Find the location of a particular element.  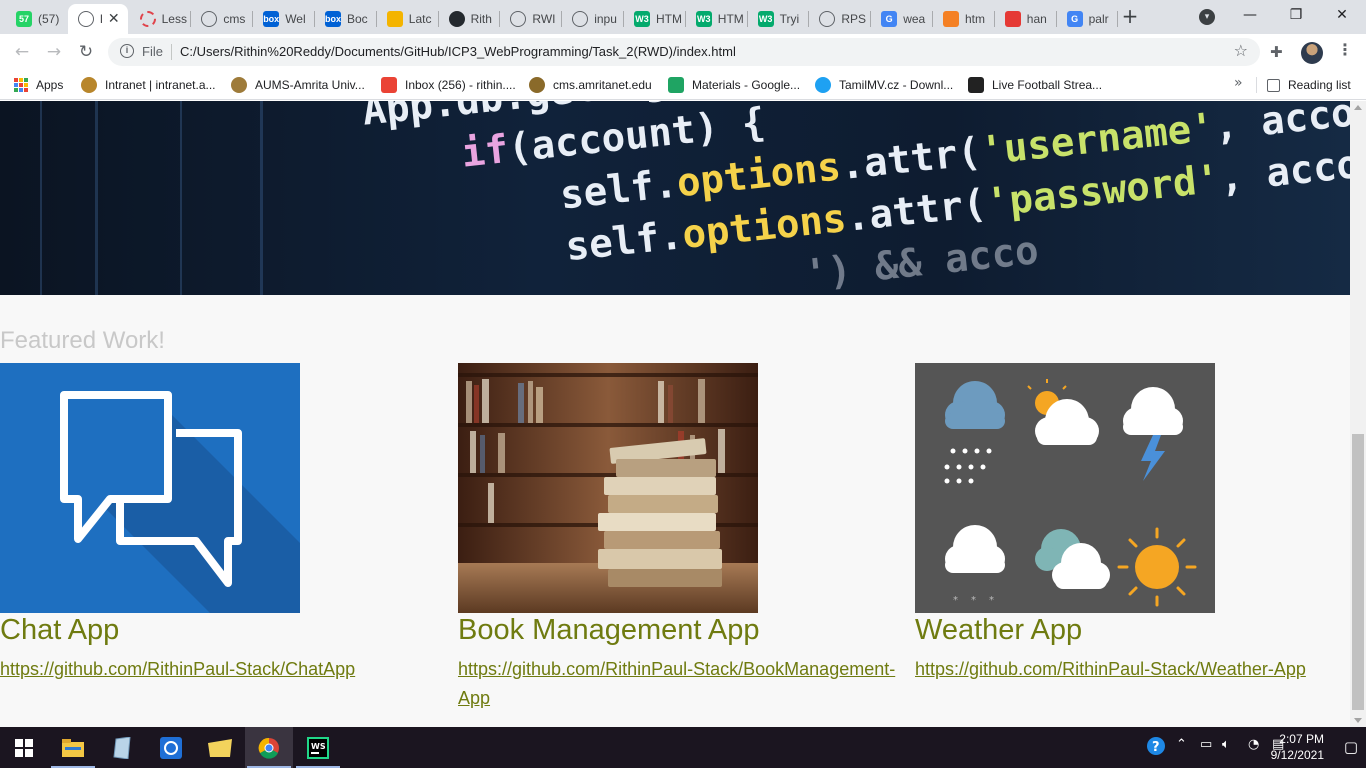

vertical-scrollbar is located at coordinates (1358, 414).